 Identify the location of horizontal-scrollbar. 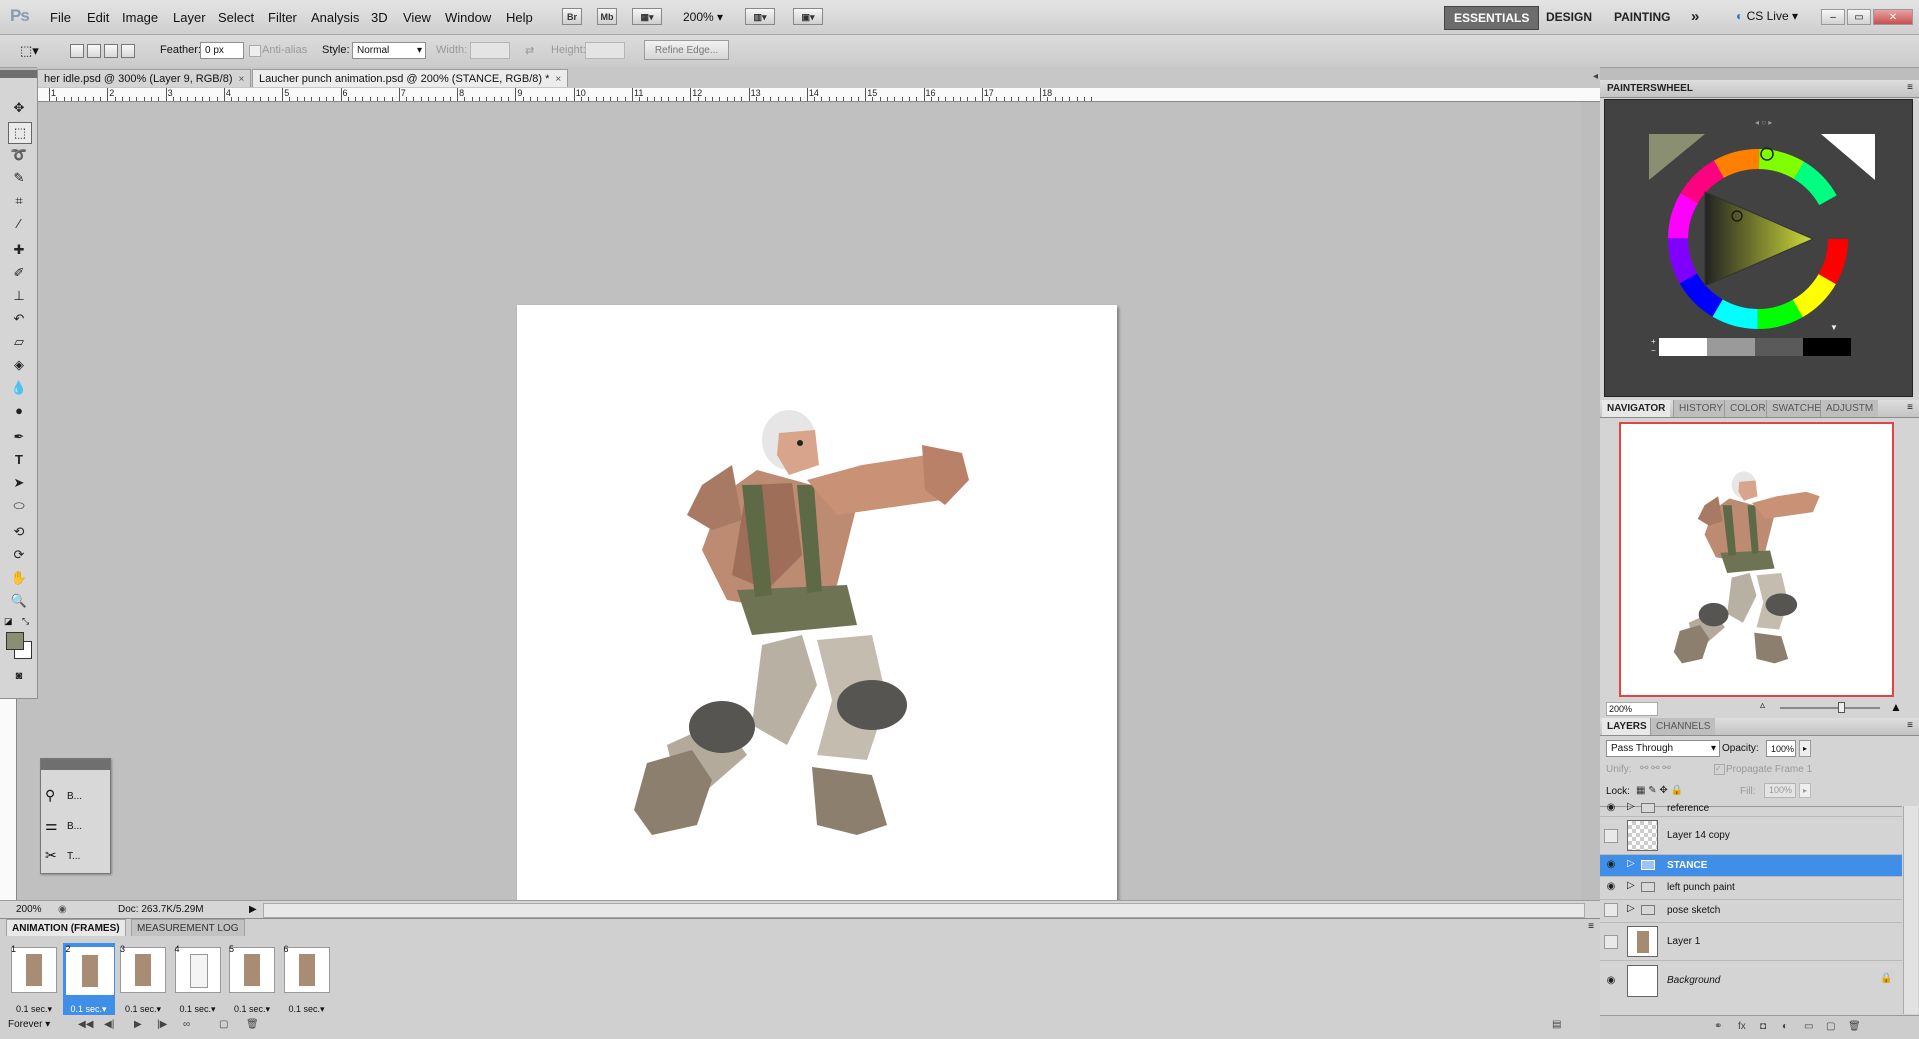
(924, 910).